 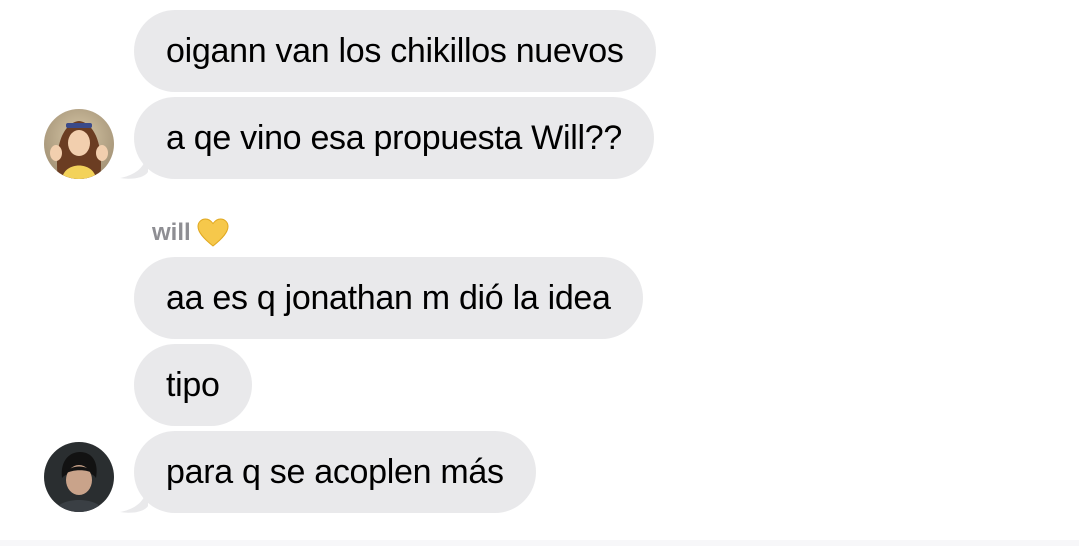 I want to click on yellow-heart-icon, so click(x=213, y=232).